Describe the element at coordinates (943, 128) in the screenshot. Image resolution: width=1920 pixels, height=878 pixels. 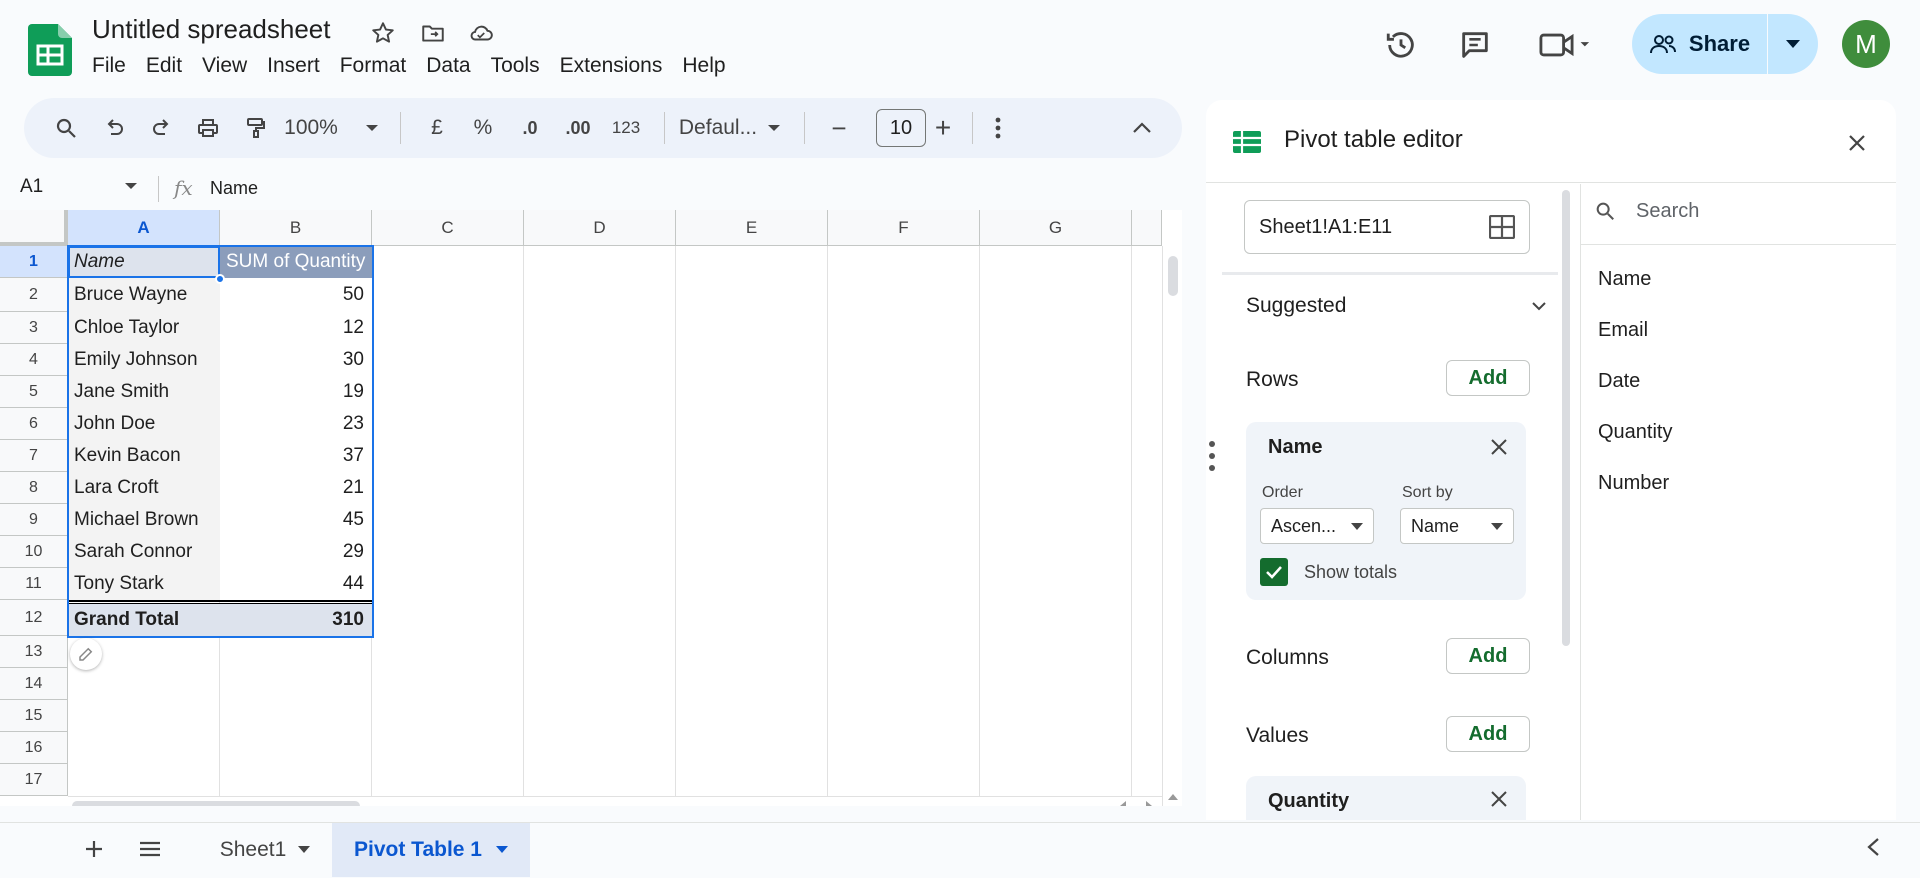
I see `increase-font-size-button: +` at that location.